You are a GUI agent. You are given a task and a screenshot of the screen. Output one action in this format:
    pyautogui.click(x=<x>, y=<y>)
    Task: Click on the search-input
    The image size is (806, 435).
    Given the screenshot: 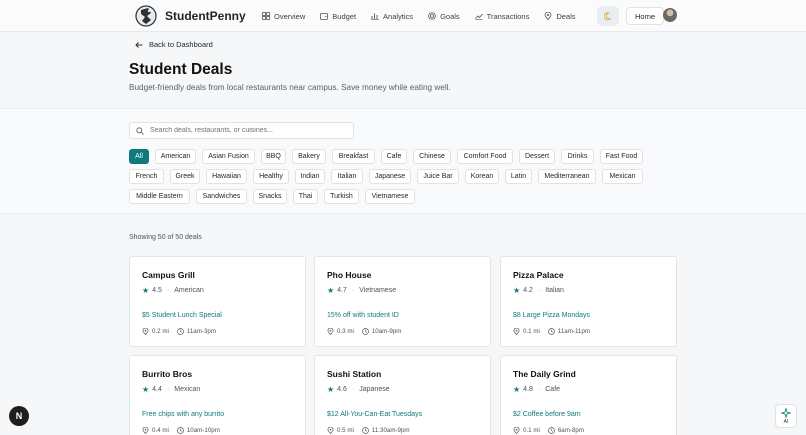 What is the action you would take?
    pyautogui.click(x=245, y=130)
    